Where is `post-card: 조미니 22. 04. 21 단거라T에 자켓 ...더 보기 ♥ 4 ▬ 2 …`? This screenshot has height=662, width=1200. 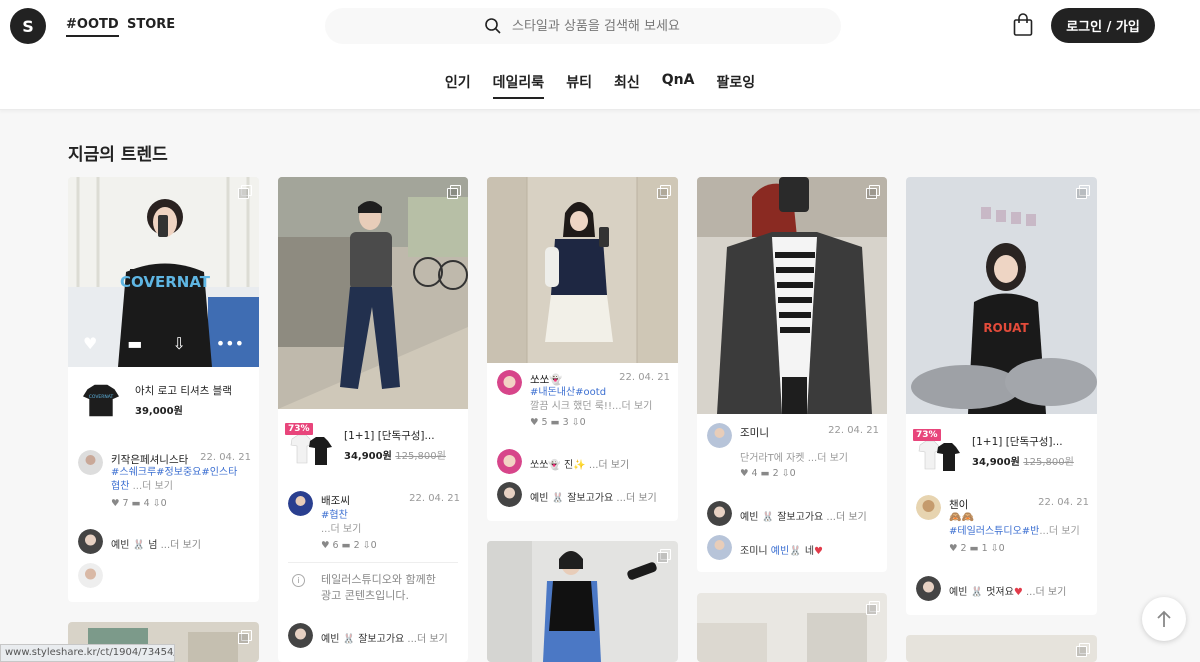
post-card: 조미니 22. 04. 21 단거라T에 자켓 ...더 보기 ♥ 4 ▬ 2 … is located at coordinates (792, 374).